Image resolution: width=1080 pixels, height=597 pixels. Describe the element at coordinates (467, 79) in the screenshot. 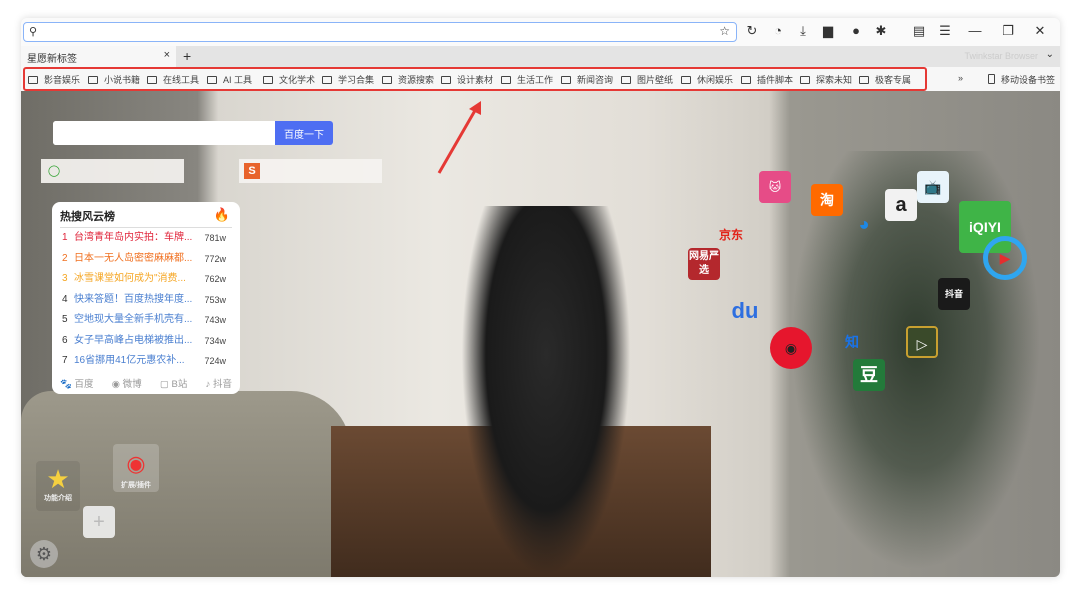

I see `bookmark-folder: 设计素材` at that location.